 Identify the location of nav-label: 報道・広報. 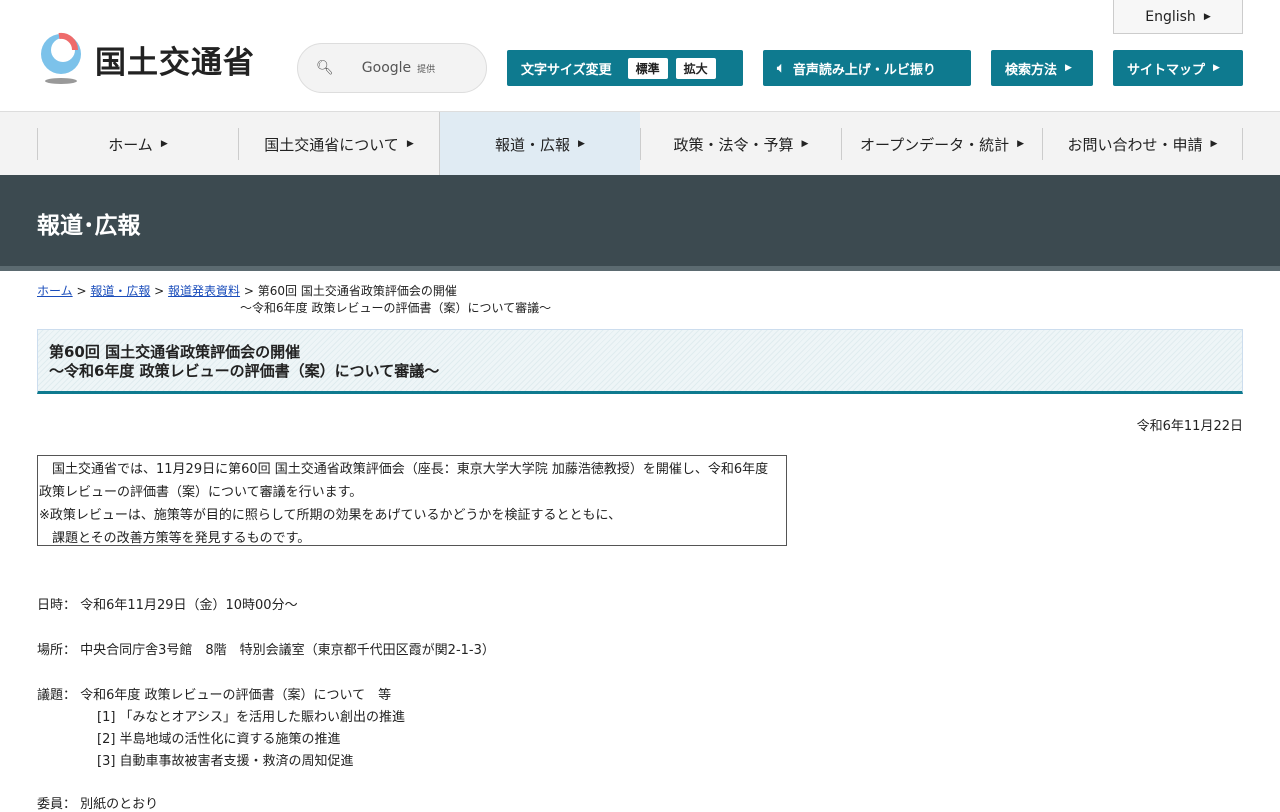
(533, 144).